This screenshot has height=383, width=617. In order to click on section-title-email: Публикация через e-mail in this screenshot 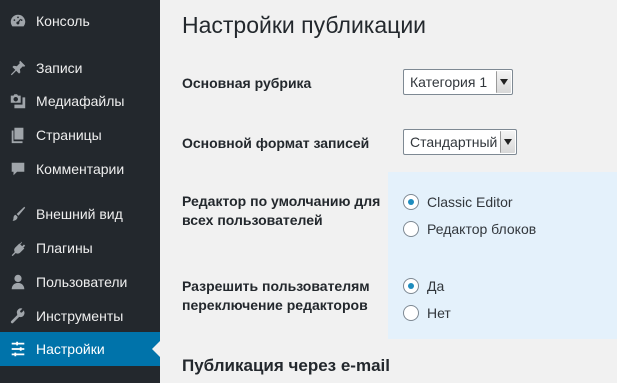, I will do `click(286, 365)`.